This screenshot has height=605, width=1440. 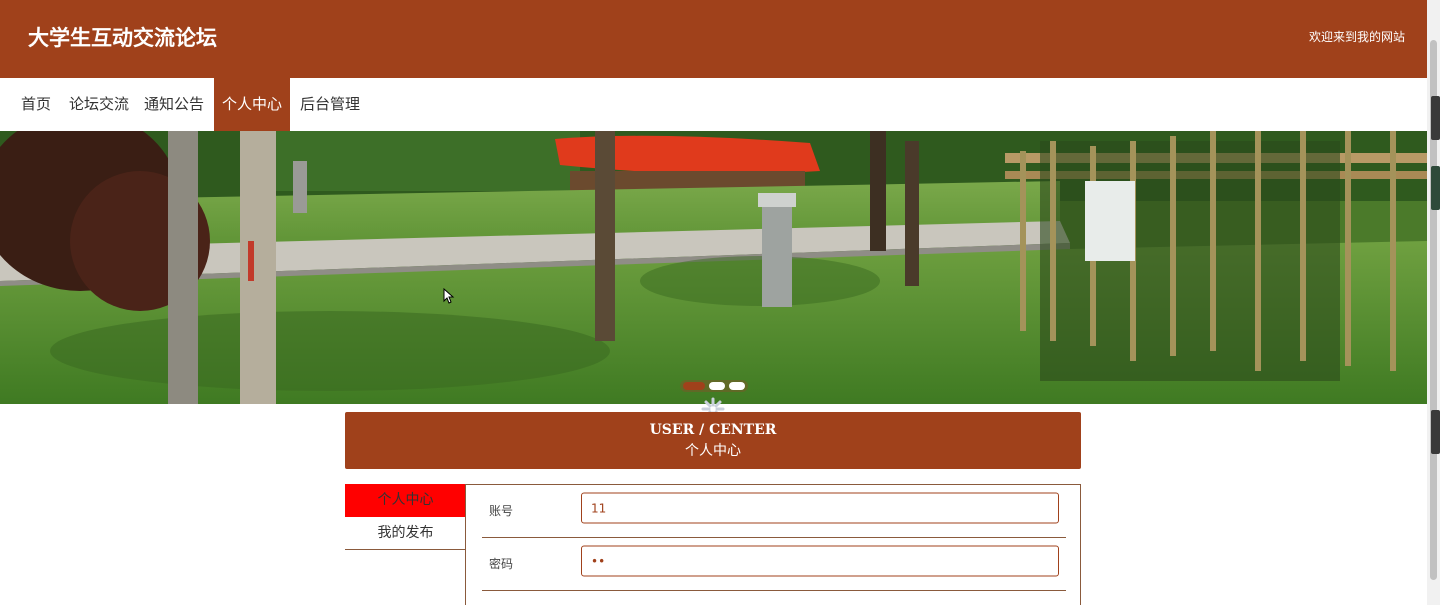 I want to click on nav-item-home: 首页, so click(x=36, y=104).